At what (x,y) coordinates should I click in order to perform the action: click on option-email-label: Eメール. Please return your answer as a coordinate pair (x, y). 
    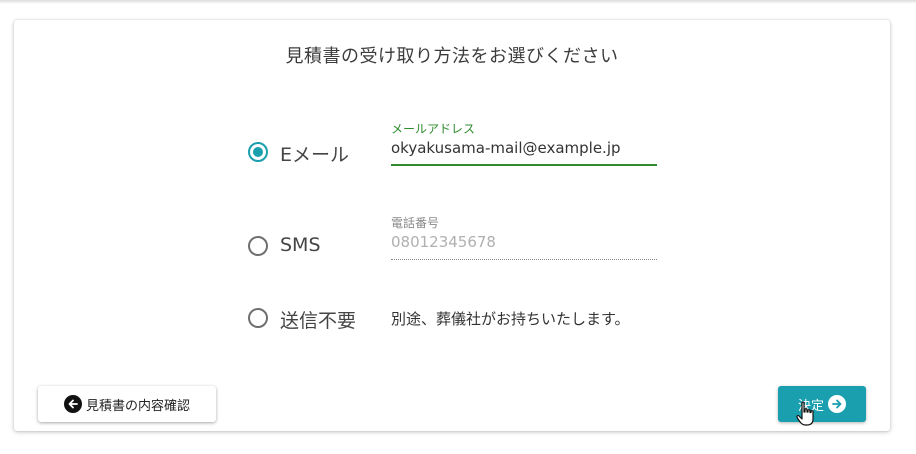
    Looking at the image, I should click on (314, 153).